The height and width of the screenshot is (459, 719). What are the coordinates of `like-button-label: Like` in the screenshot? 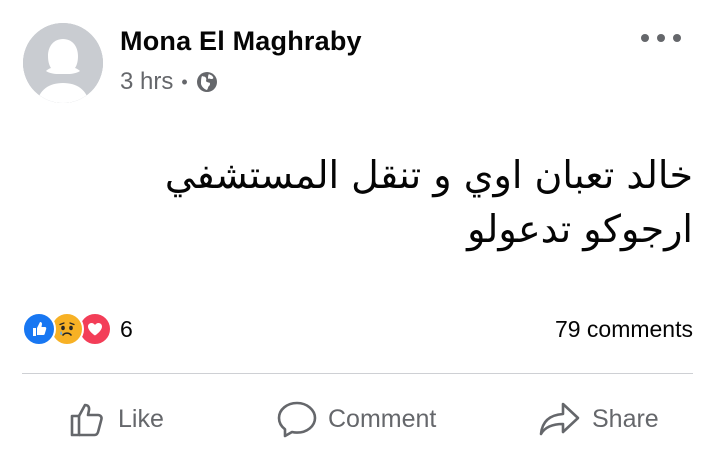 It's located at (141, 418).